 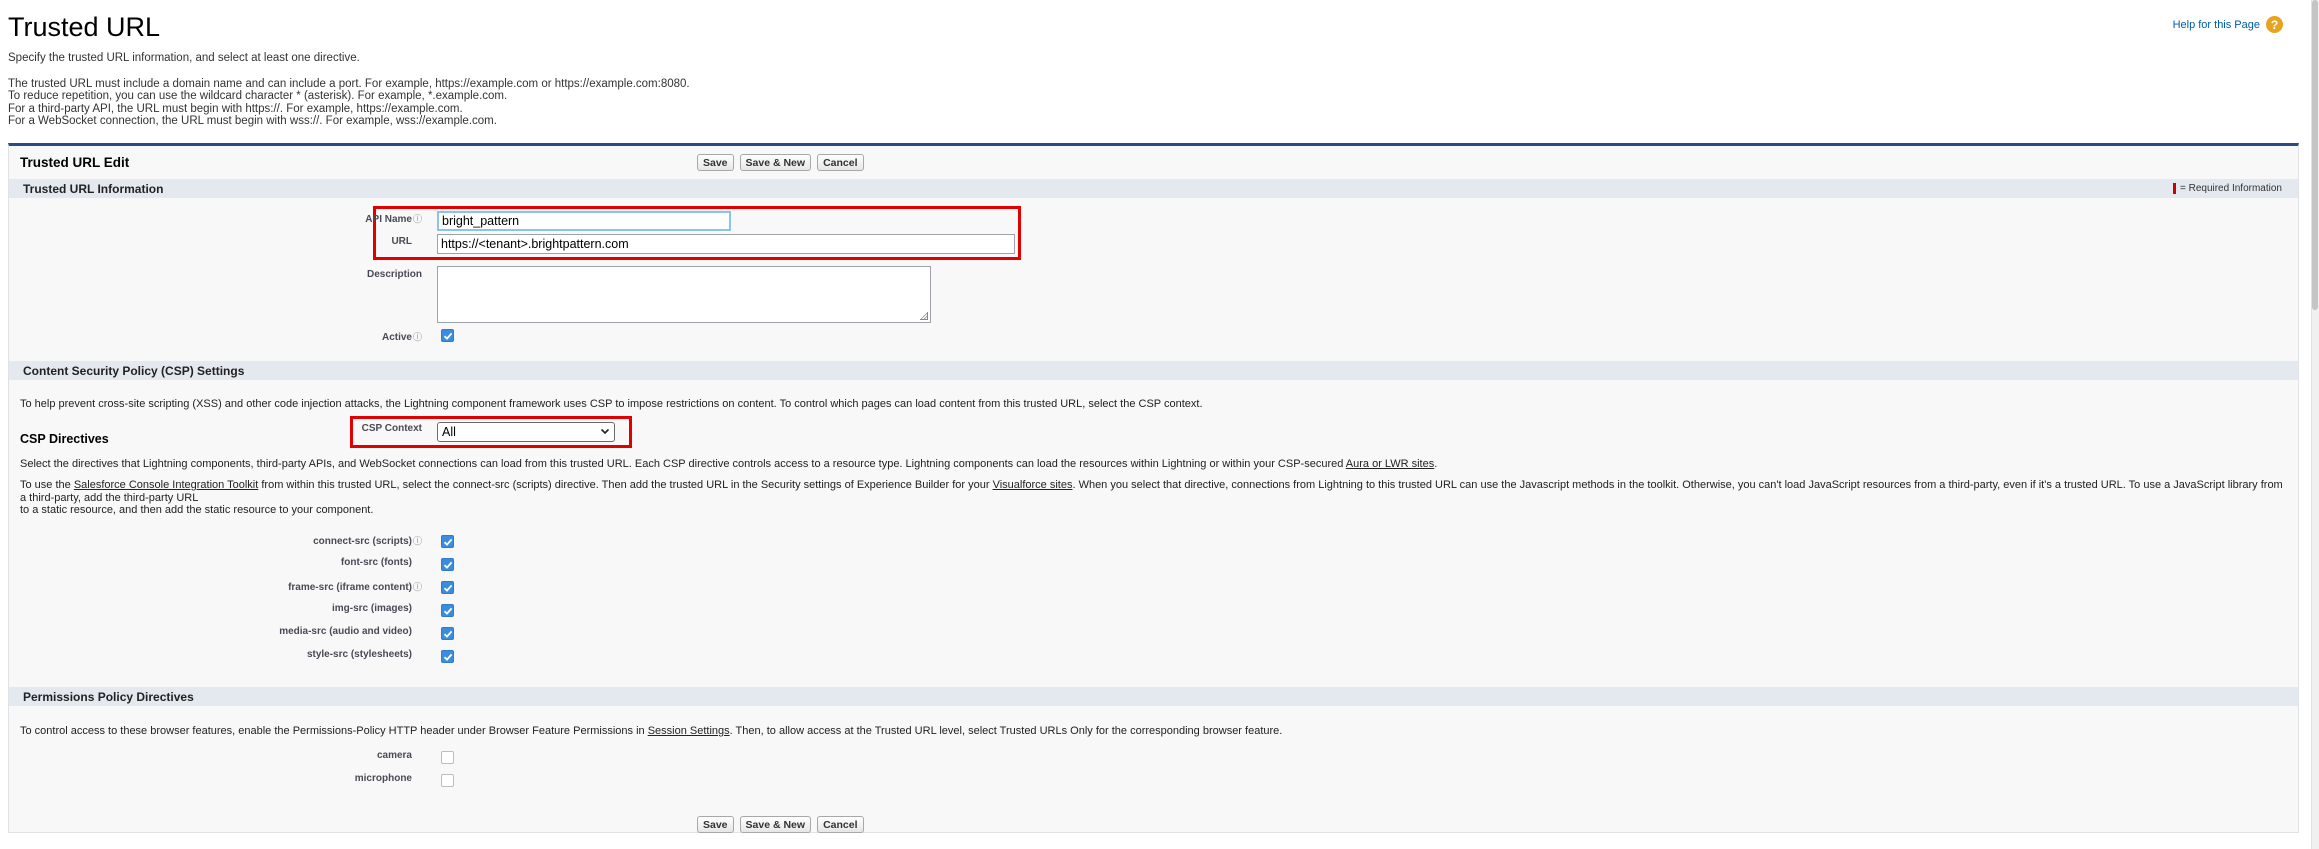 I want to click on checkbox-img-src, so click(x=447, y=610).